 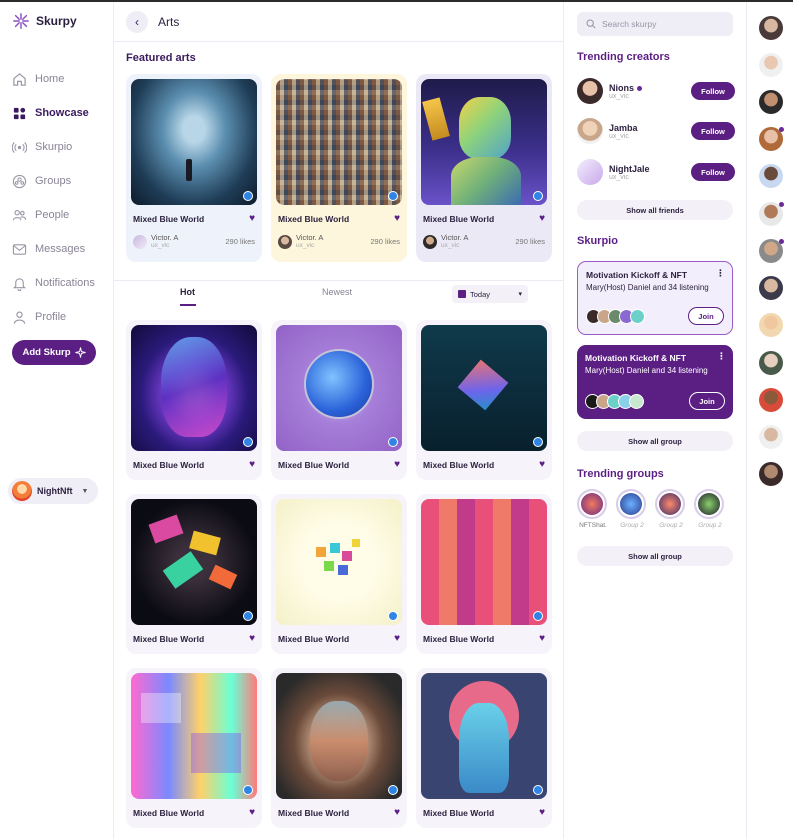 What do you see at coordinates (44, 21) in the screenshot?
I see `brand: Skurpy` at bounding box center [44, 21].